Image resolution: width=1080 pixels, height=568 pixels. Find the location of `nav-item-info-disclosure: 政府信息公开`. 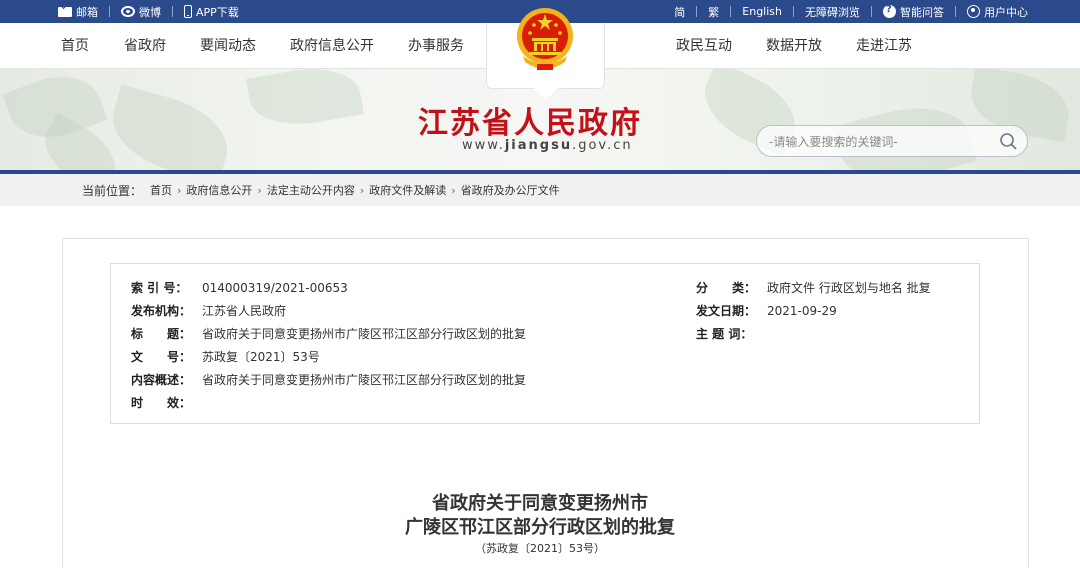

nav-item-info-disclosure: 政府信息公开 is located at coordinates (332, 46).